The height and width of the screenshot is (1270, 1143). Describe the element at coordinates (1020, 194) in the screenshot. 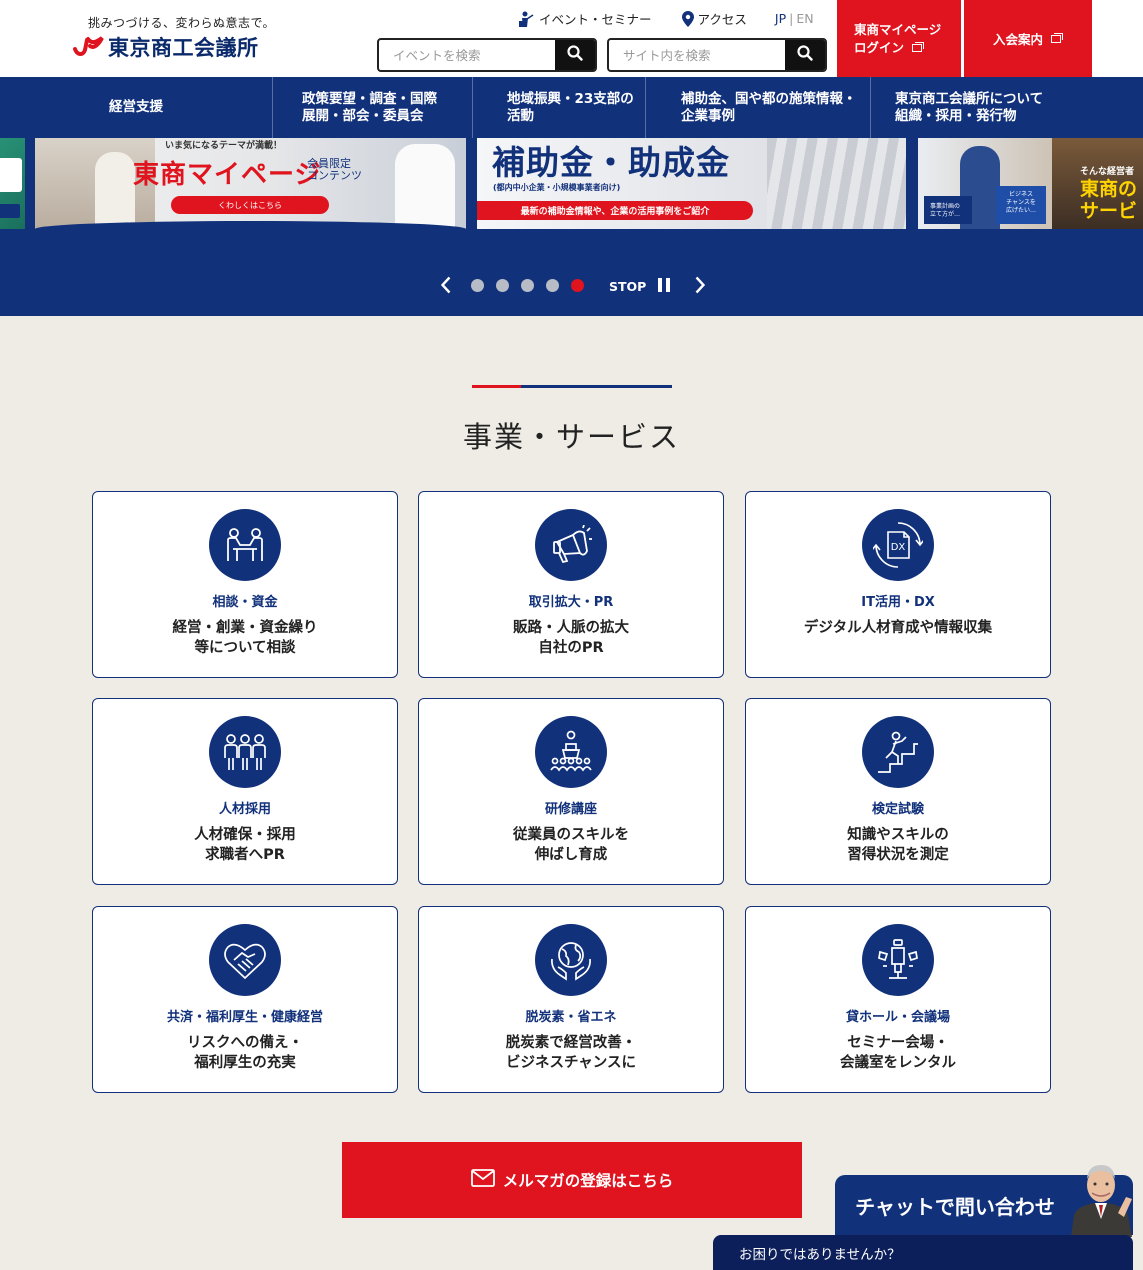

I see `chip-line: ビジネス` at that location.